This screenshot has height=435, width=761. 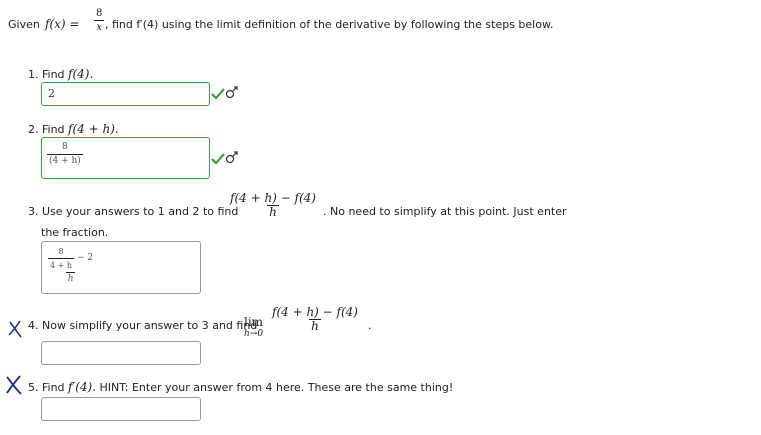 What do you see at coordinates (254, 322) in the screenshot?
I see `question-4-lim: lim` at bounding box center [254, 322].